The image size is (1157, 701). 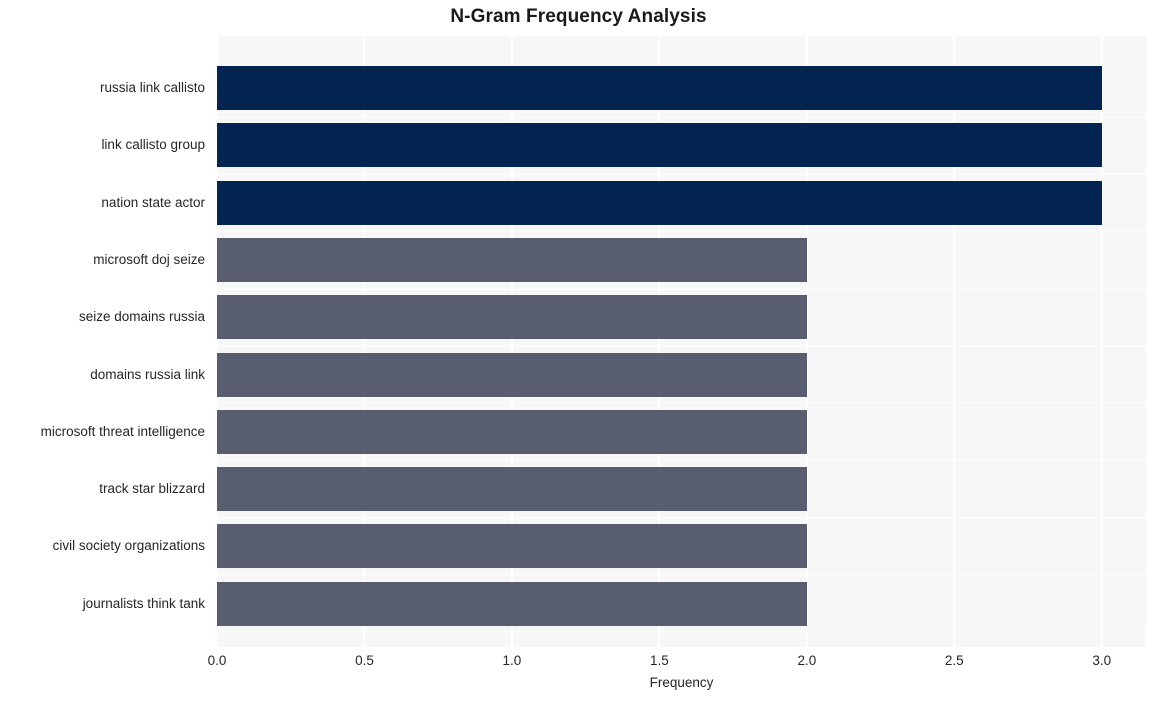 I want to click on y-axis-tick-label: nation state actor, so click(x=153, y=202).